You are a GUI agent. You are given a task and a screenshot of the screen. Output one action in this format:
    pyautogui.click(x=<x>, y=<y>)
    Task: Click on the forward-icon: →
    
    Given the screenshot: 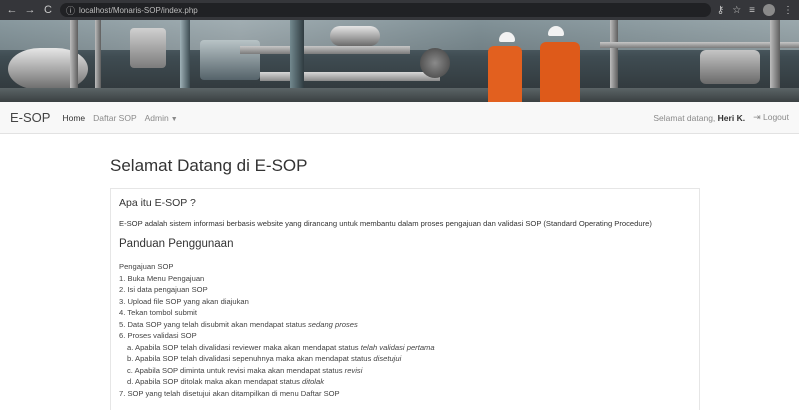 What is the action you would take?
    pyautogui.click(x=30, y=10)
    